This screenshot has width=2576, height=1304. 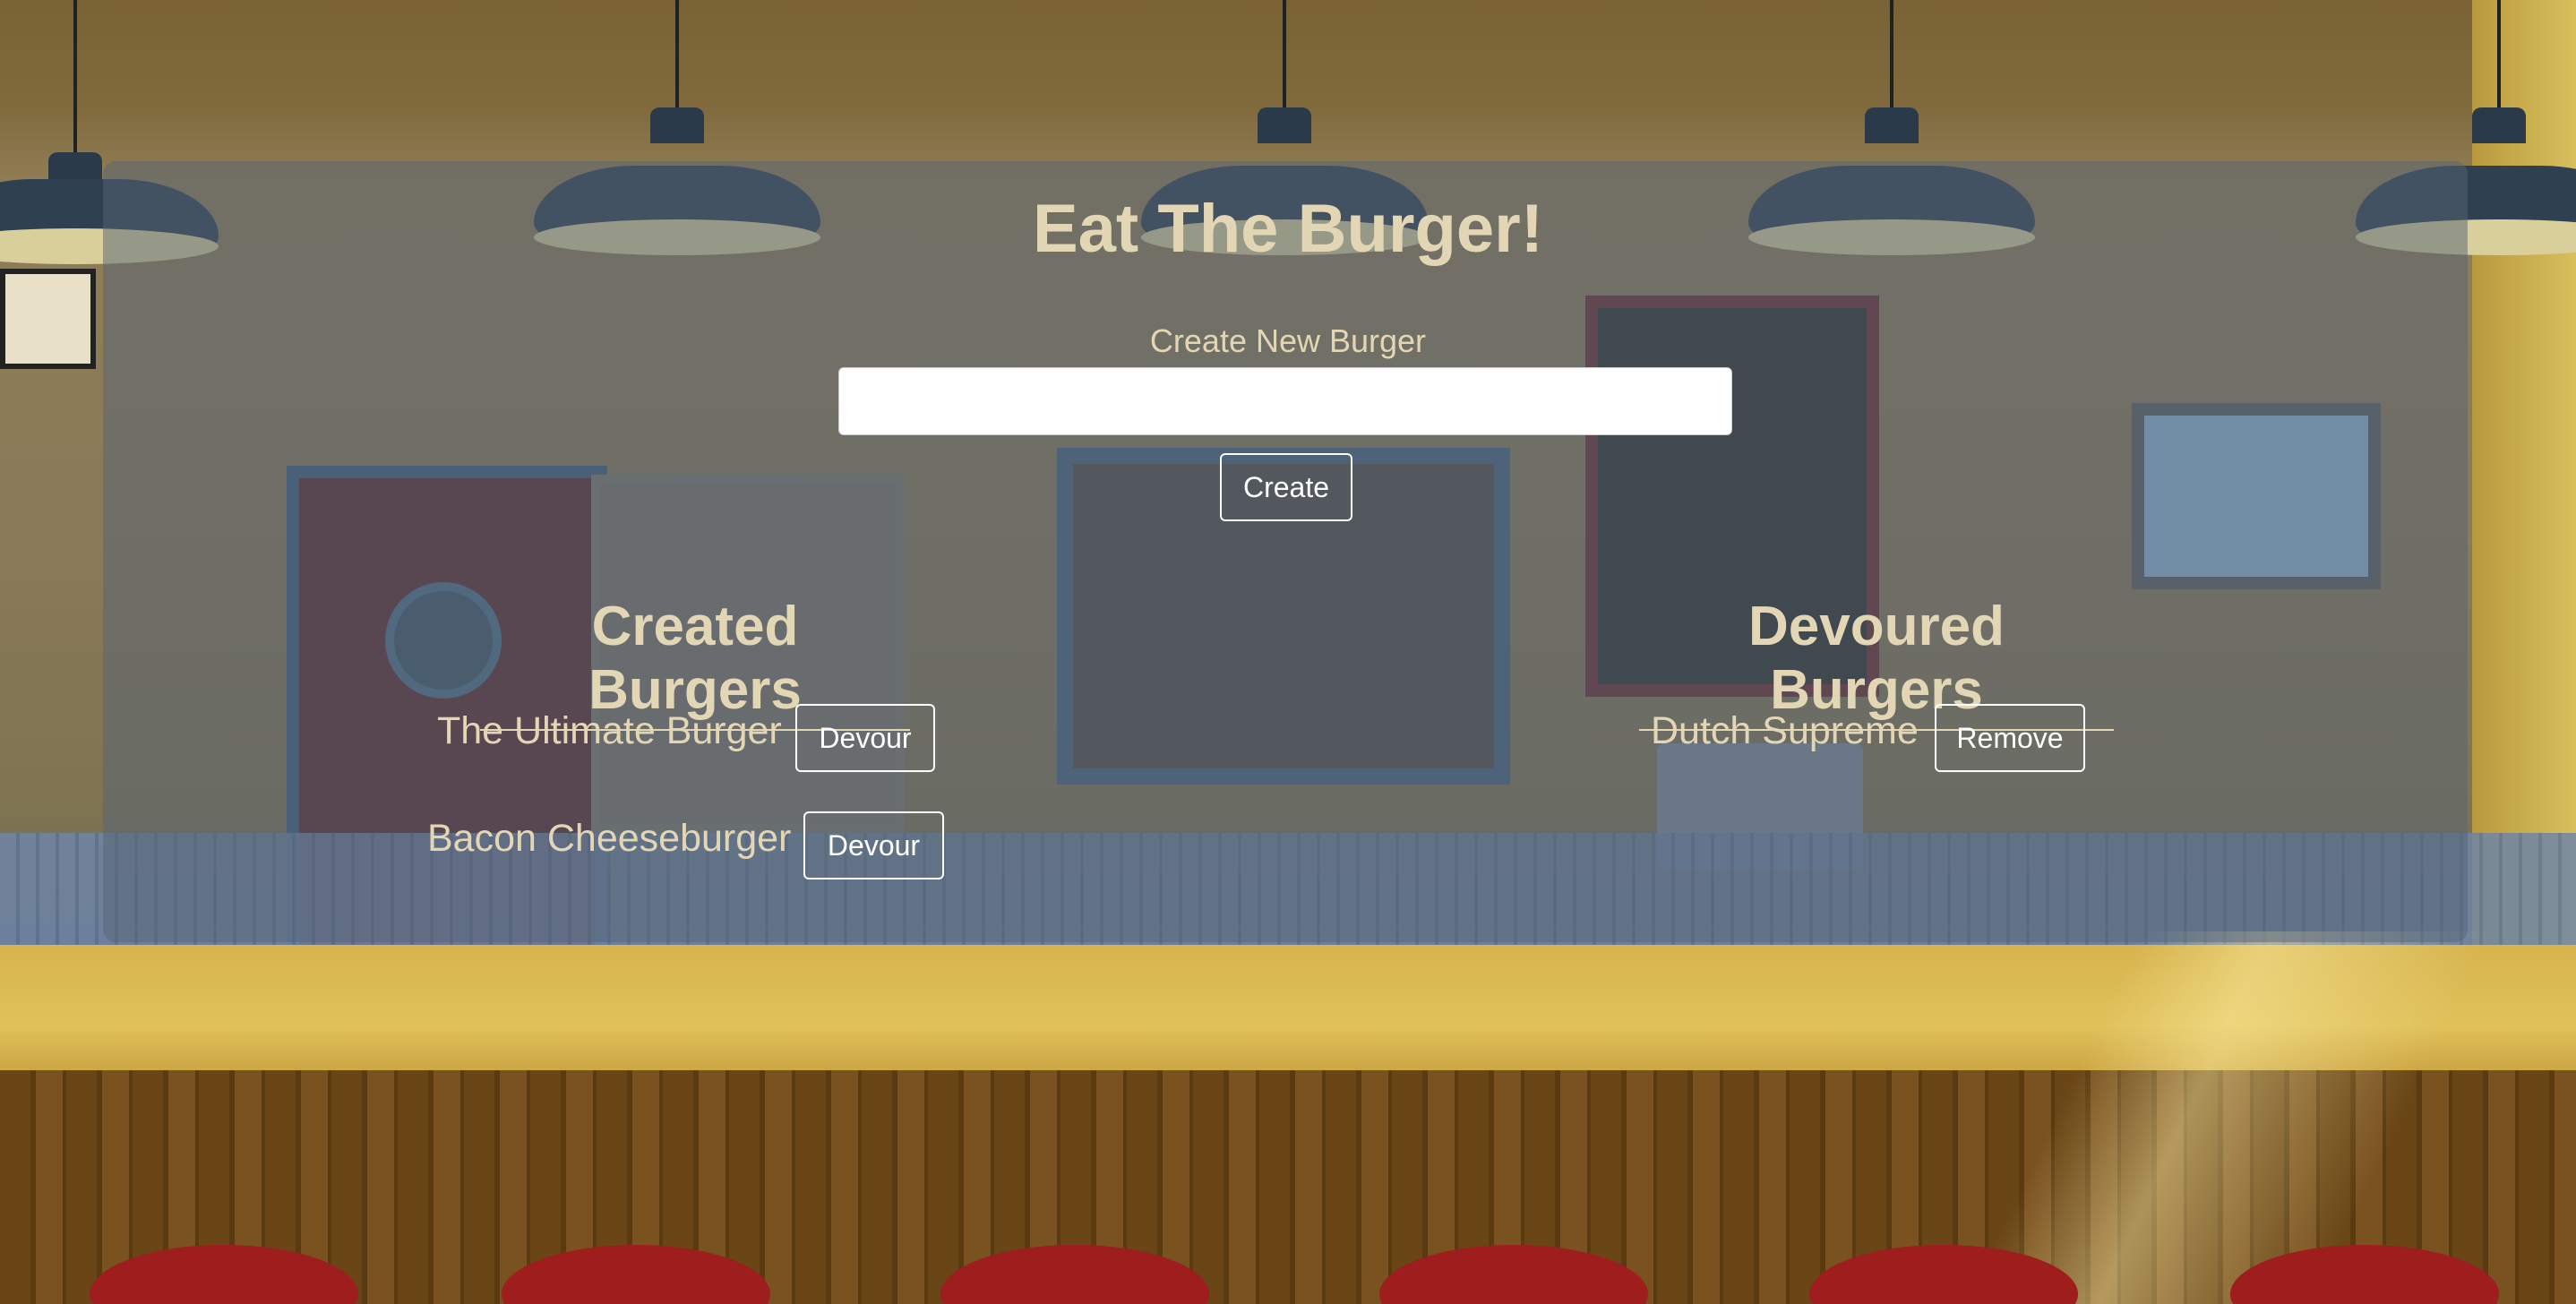 I want to click on page-title: Eat The Burger!, so click(x=1288, y=229).